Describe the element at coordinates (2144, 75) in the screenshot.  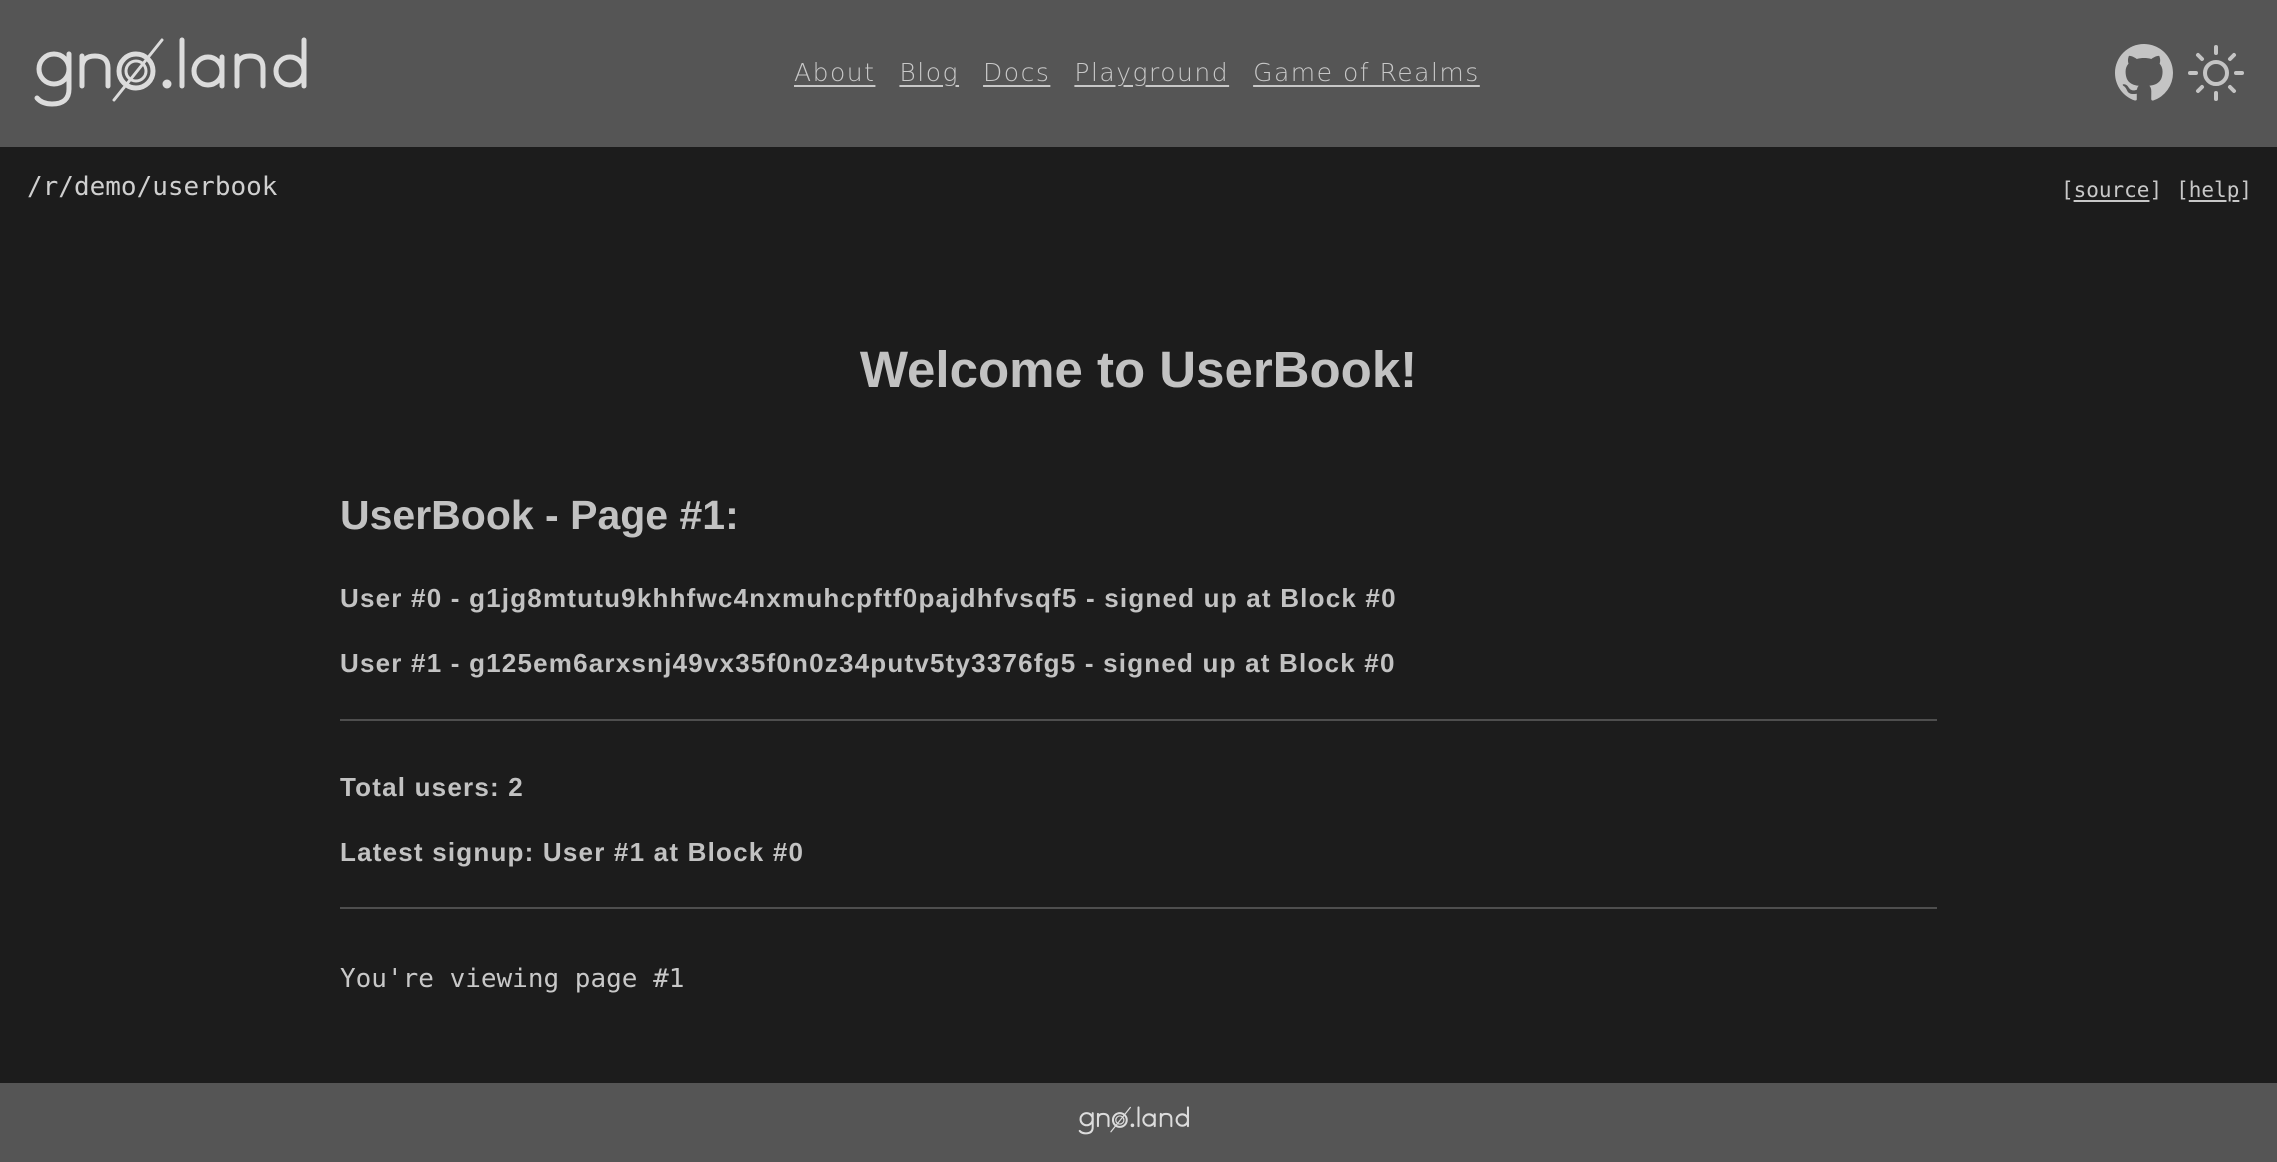
I see `github-icon` at that location.